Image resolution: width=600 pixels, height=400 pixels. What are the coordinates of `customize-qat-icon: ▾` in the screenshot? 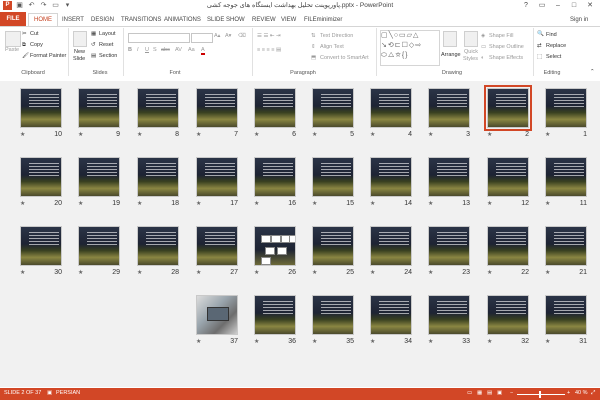 It's located at (67, 5).